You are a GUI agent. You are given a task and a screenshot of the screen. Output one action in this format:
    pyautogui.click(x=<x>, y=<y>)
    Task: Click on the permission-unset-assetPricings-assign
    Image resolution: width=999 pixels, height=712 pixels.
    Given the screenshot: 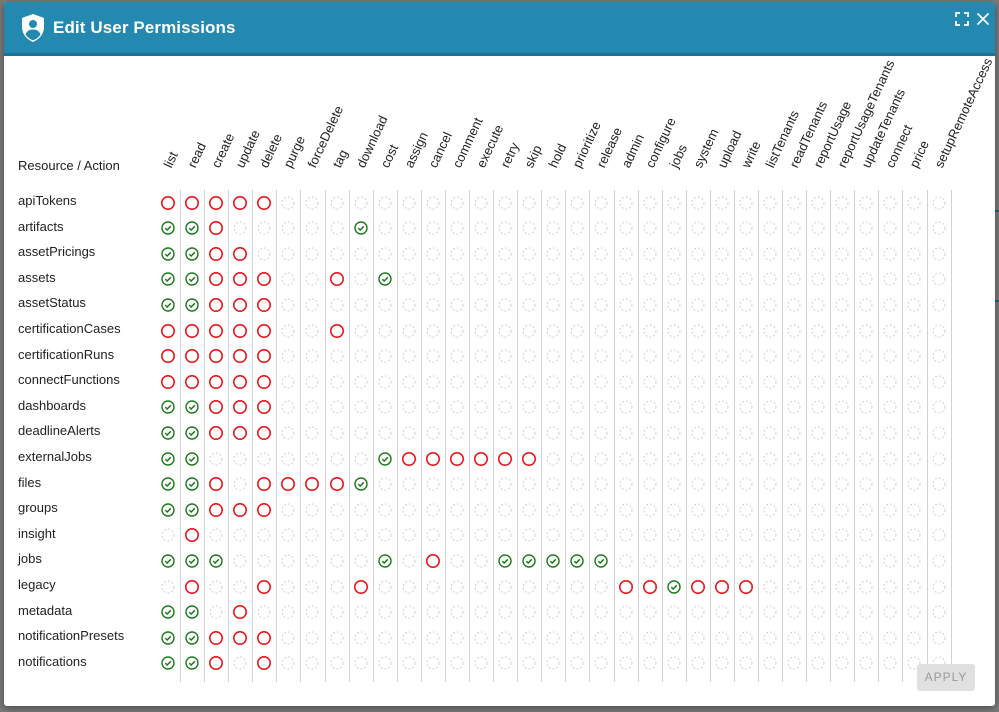 What is the action you would take?
    pyautogui.click(x=409, y=254)
    